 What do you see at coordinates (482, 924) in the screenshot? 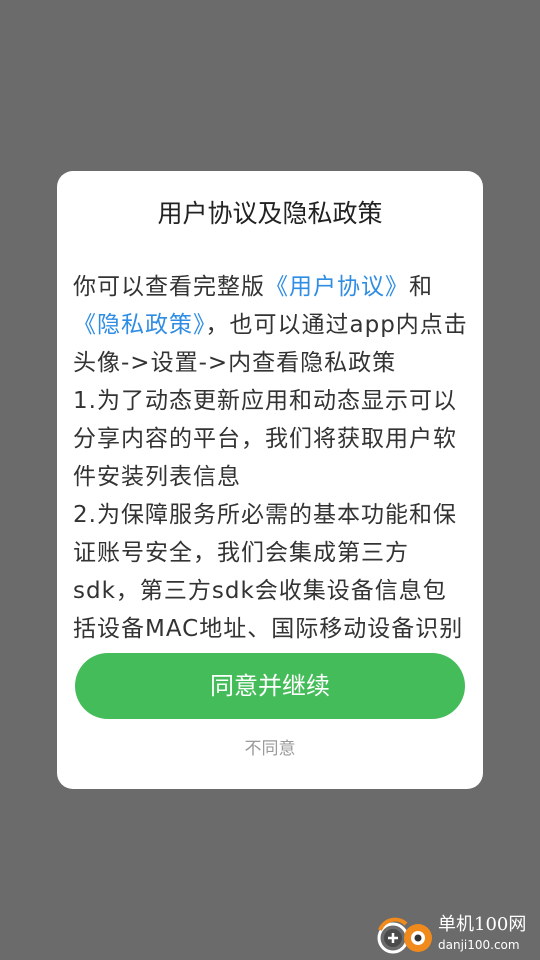
I see `watermark-name: 单机100网` at bounding box center [482, 924].